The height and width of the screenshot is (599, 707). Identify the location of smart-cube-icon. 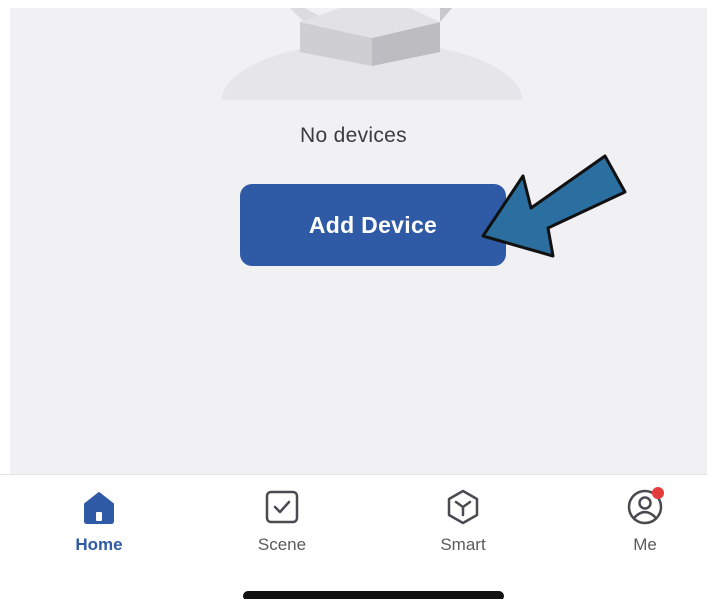
(463, 507).